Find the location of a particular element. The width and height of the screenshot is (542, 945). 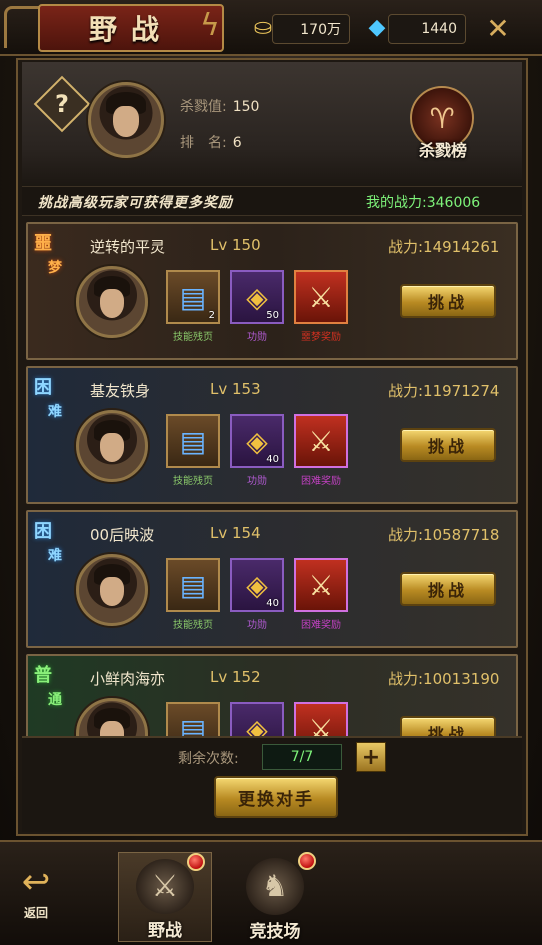

change-opponent-button: 更换对手 is located at coordinates (276, 797).